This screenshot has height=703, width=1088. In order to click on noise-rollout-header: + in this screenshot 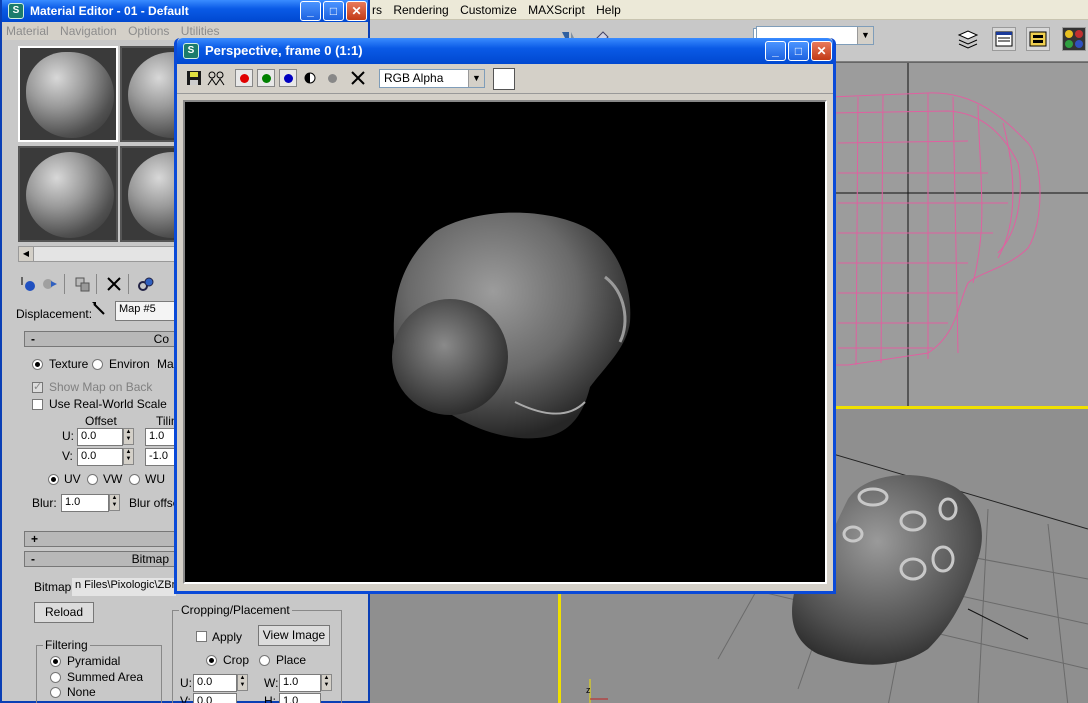, I will do `click(100, 539)`.